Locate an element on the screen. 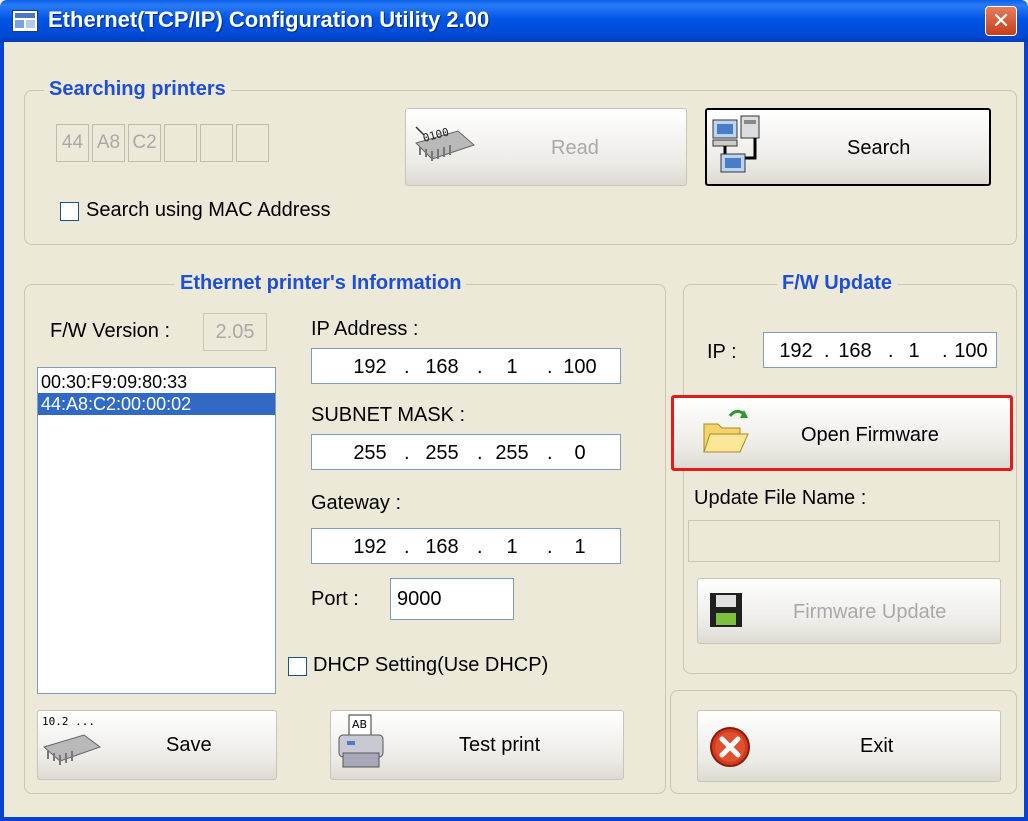 This screenshot has height=821, width=1028. close-button: ✕ is located at coordinates (1001, 21).